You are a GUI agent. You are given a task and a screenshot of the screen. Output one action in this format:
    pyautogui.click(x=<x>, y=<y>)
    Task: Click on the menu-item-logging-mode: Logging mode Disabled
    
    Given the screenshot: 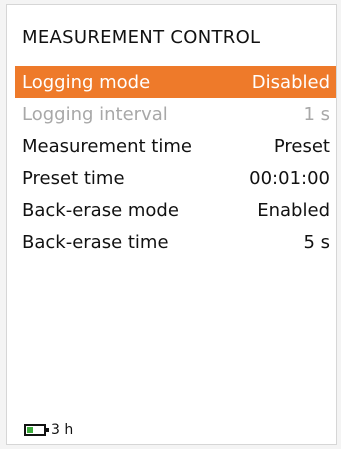 What is the action you would take?
    pyautogui.click(x=175, y=82)
    